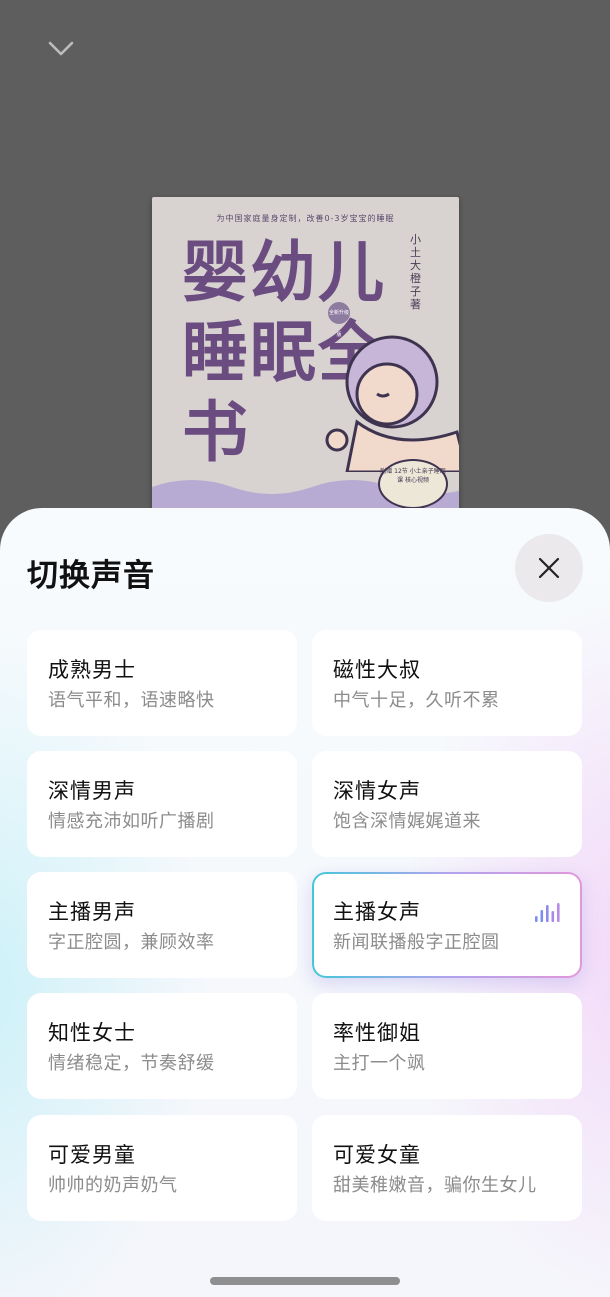  I want to click on voice-name: 主播男声, so click(92, 912).